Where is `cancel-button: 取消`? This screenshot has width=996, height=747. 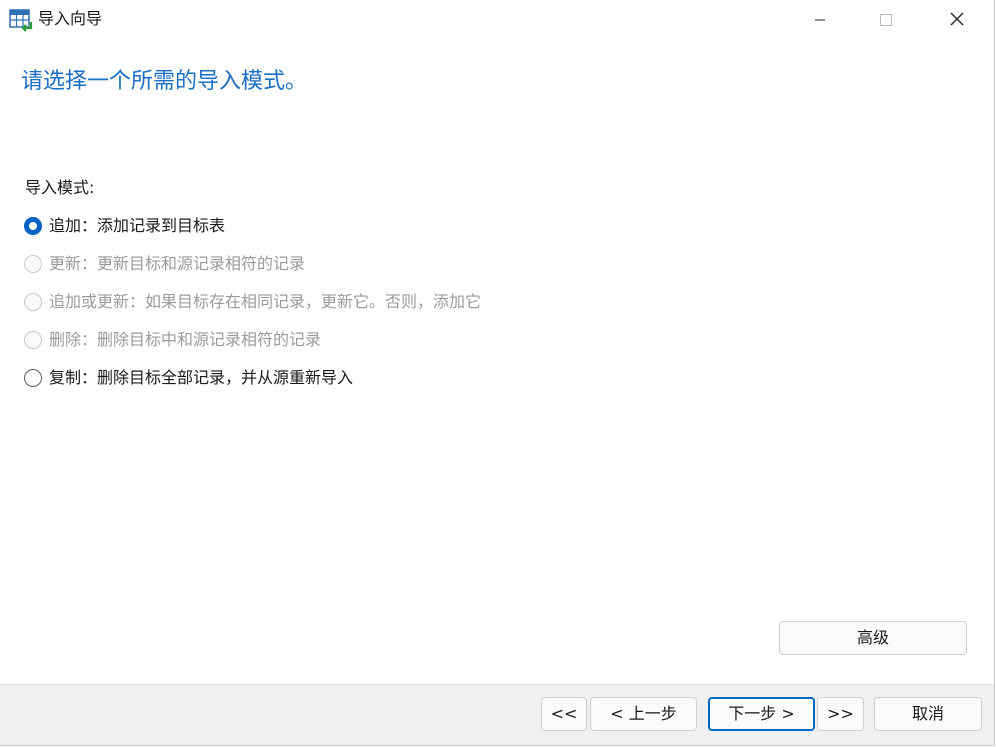
cancel-button: 取消 is located at coordinates (928, 714).